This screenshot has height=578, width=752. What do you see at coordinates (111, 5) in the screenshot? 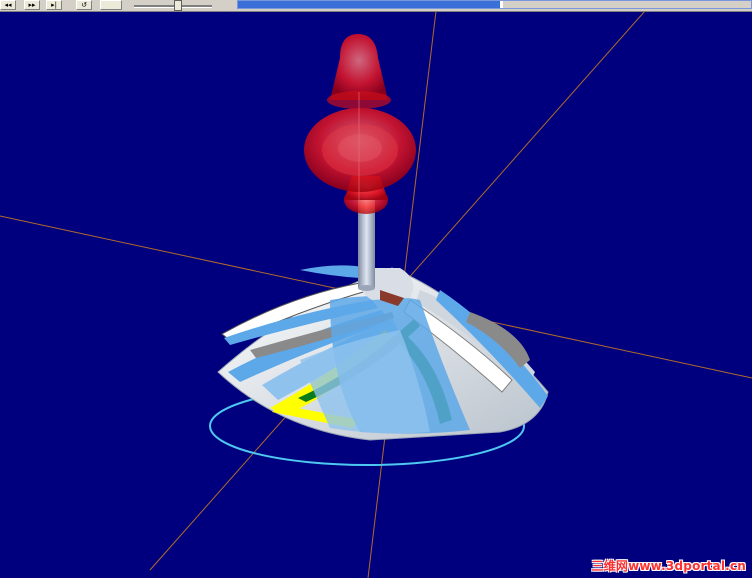
I see `stop-icon` at bounding box center [111, 5].